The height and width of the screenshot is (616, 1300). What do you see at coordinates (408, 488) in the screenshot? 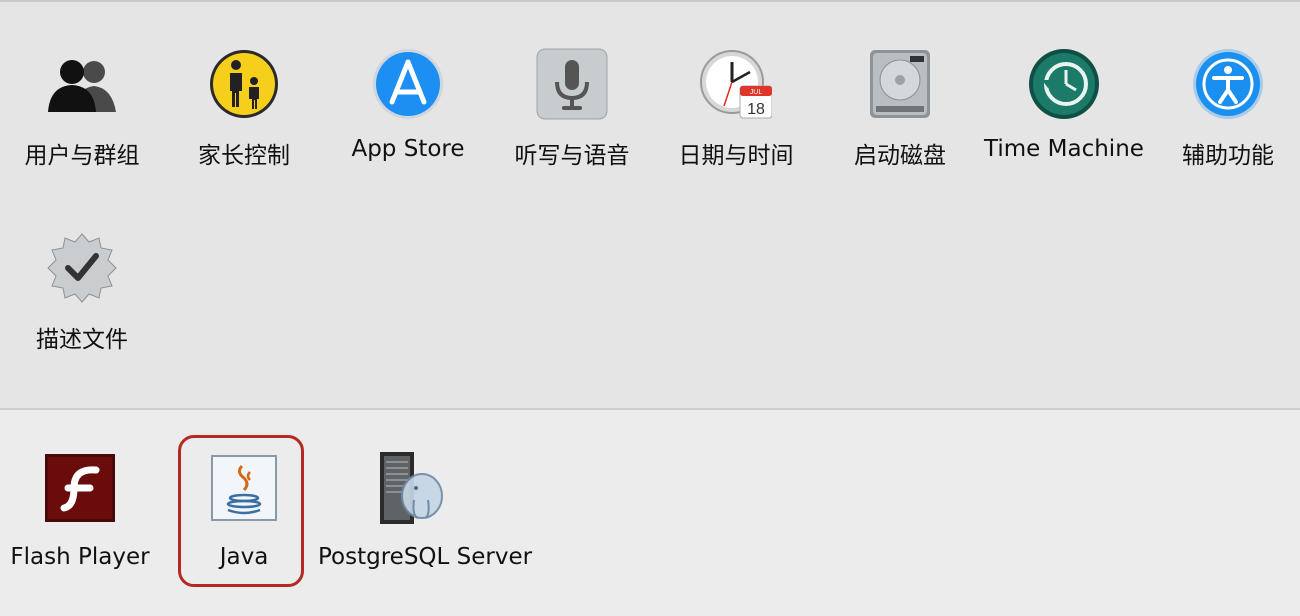
I see `postgresql-icon` at bounding box center [408, 488].